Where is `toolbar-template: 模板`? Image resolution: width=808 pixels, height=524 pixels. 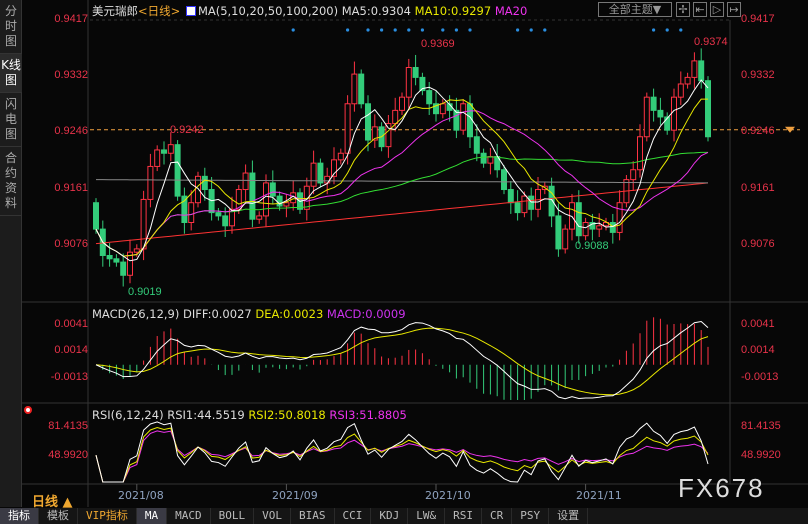 toolbar-template: 模板 is located at coordinates (58, 516).